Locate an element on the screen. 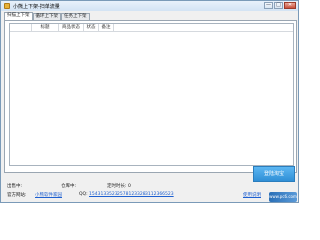 Image resolution: width=320 pixels, height=240 pixels. column-header-select is located at coordinates (21, 27).